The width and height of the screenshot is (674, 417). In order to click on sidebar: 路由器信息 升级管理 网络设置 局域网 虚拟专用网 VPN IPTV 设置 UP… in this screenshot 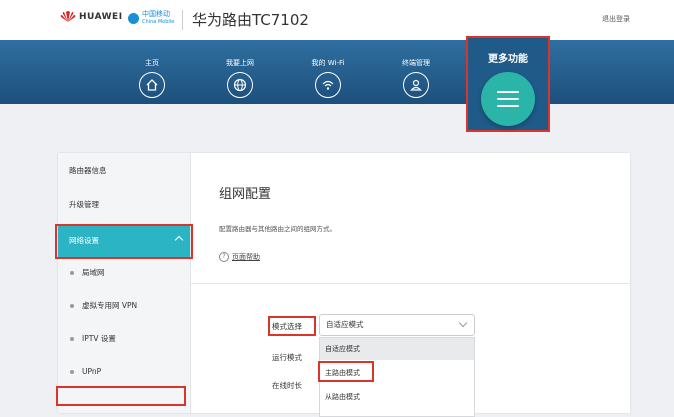, I will do `click(124, 283)`.